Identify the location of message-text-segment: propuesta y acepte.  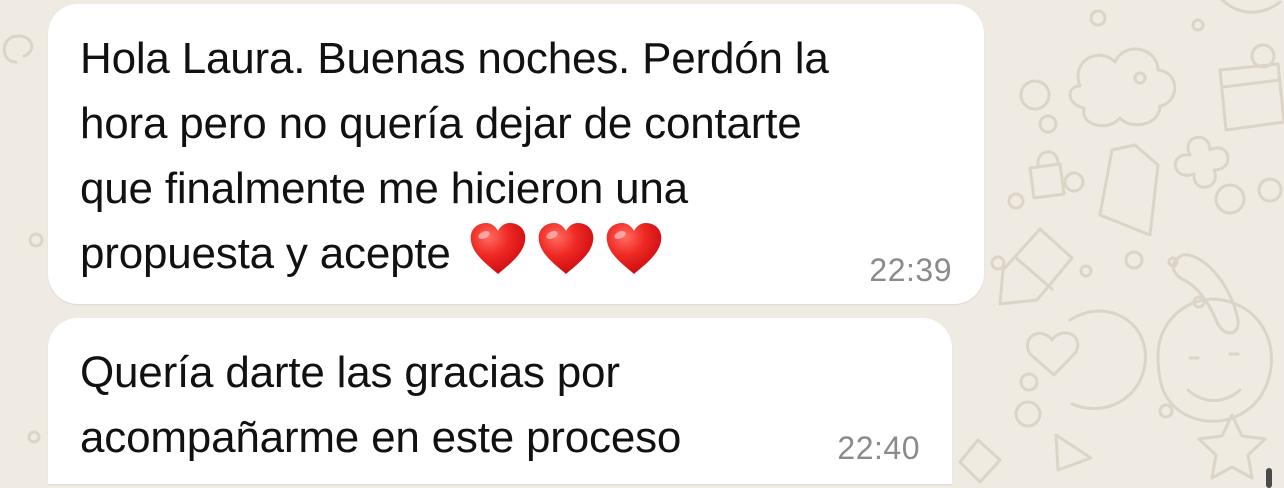
(265, 253).